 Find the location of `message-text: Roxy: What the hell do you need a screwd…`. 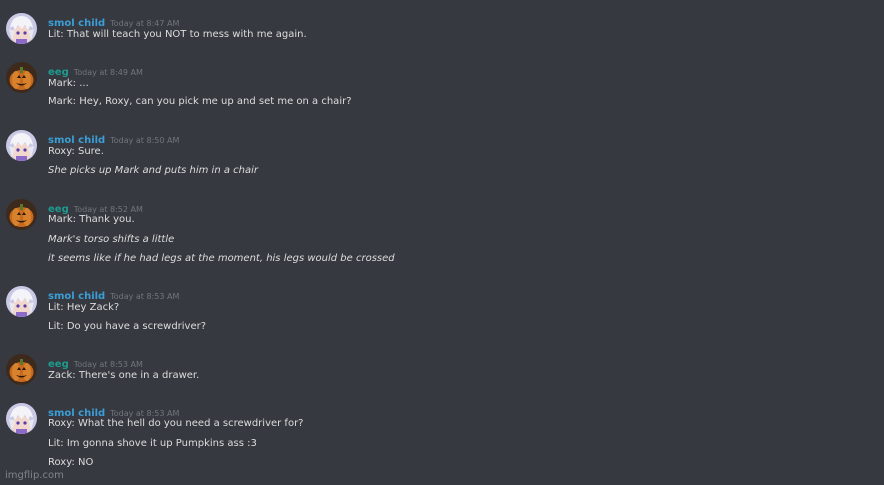

message-text: Roxy: What the hell do you need a screwd… is located at coordinates (176, 423).